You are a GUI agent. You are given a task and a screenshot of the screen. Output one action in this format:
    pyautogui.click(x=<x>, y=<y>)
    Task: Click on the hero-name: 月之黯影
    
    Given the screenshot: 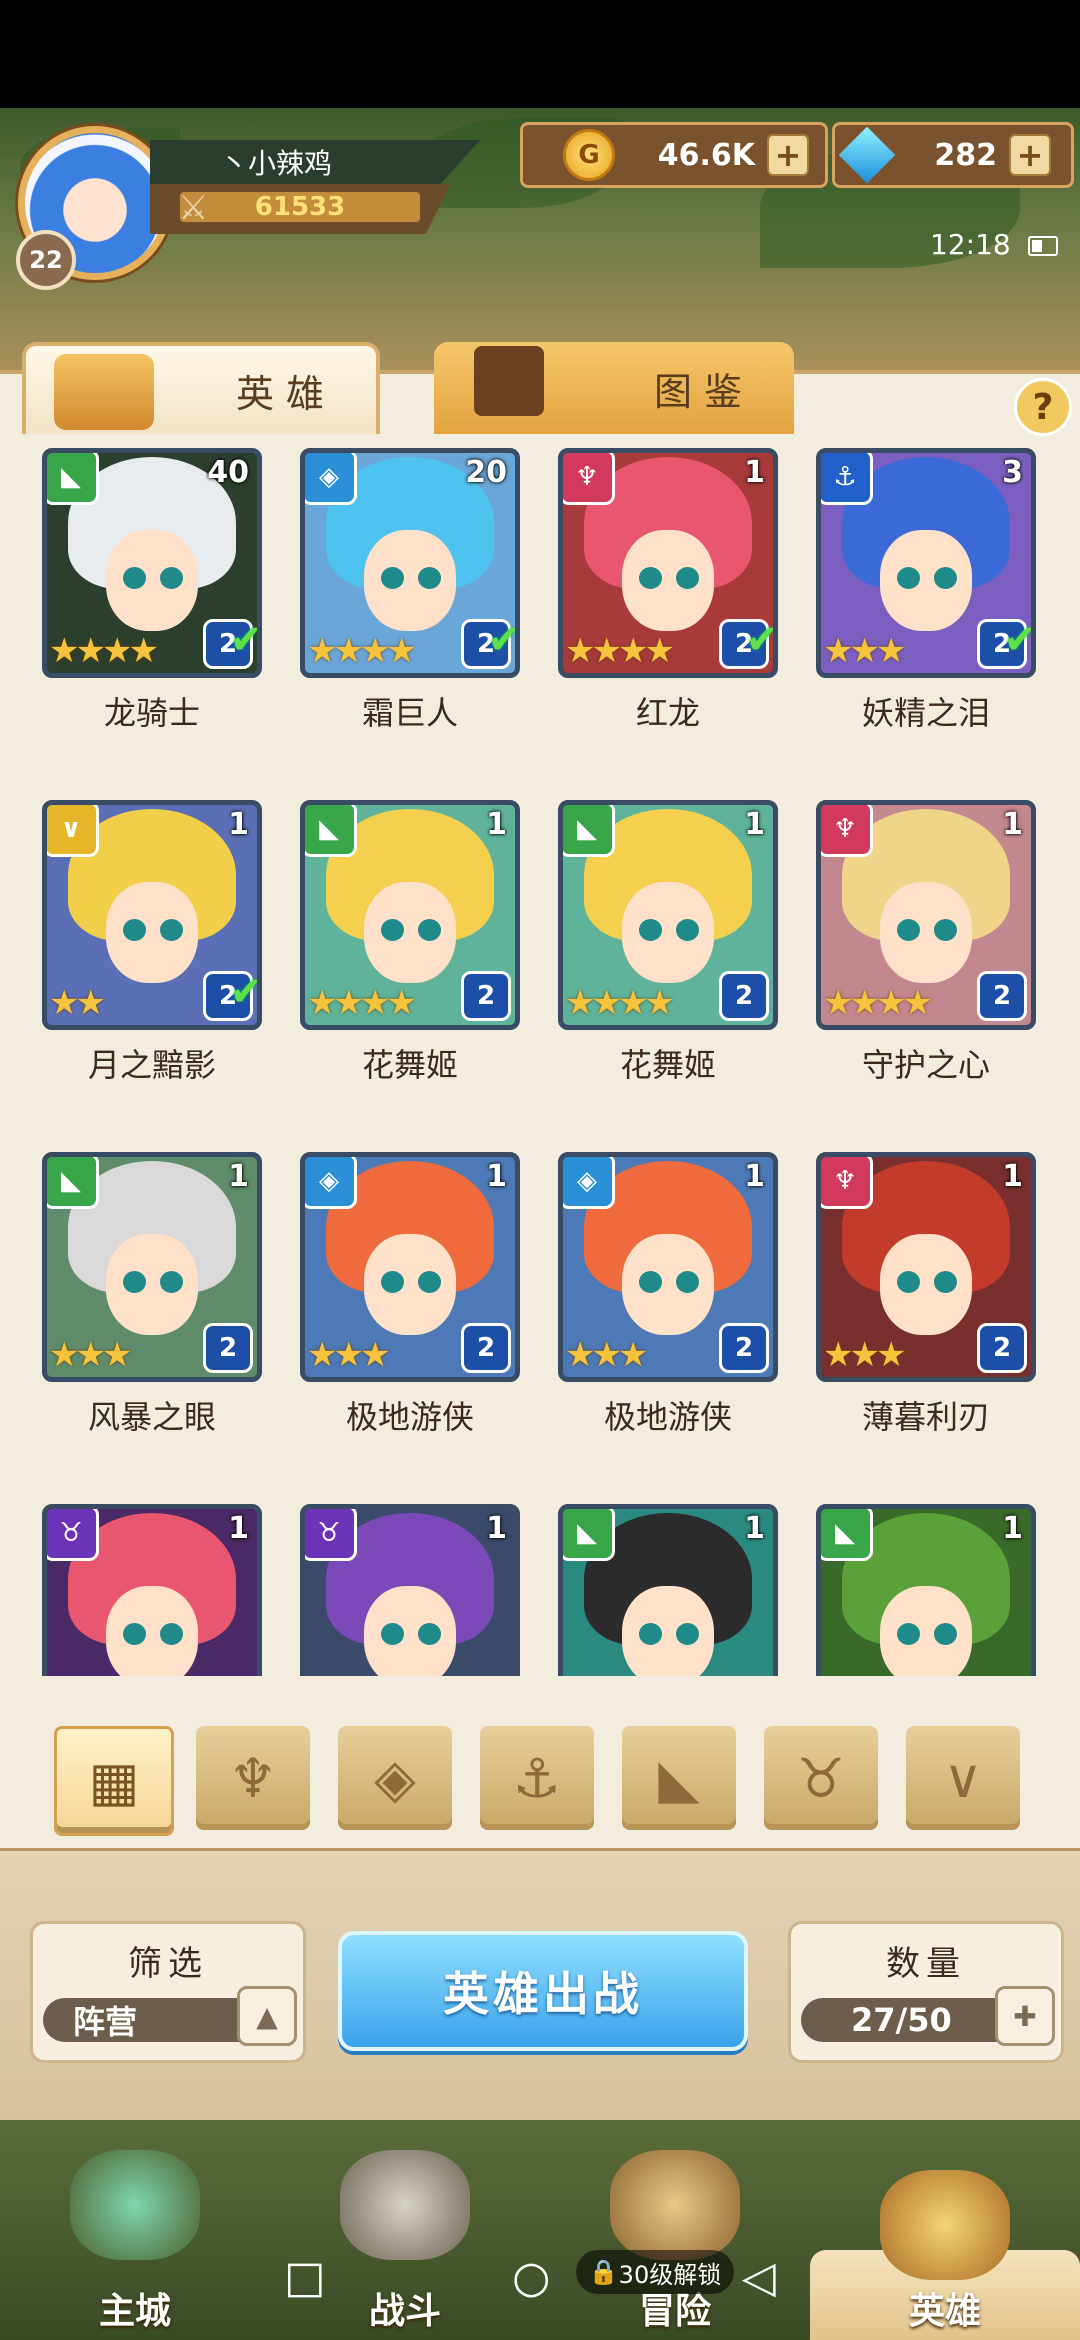 What is the action you would take?
    pyautogui.click(x=151, y=1065)
    